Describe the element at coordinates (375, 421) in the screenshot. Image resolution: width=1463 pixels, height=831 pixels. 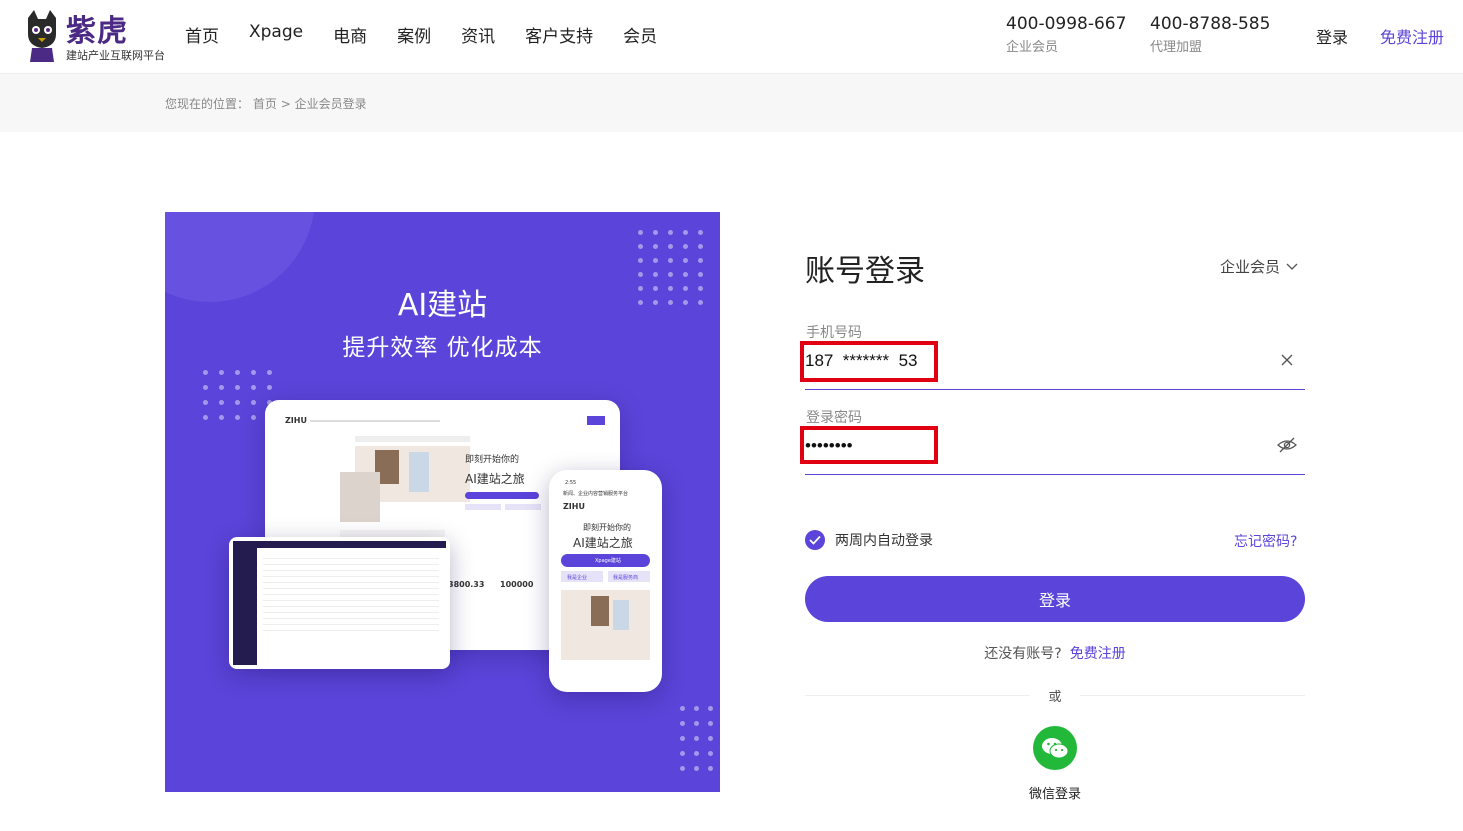
I see `mockup-nav-bar` at that location.